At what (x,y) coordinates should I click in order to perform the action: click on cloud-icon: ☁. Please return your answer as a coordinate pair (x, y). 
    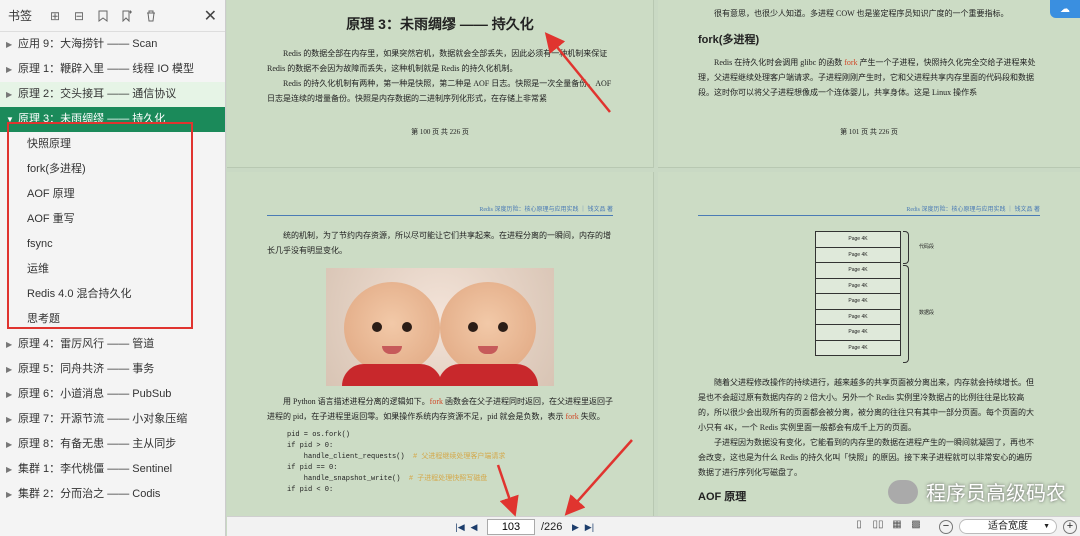
    Looking at the image, I should click on (1065, 9).